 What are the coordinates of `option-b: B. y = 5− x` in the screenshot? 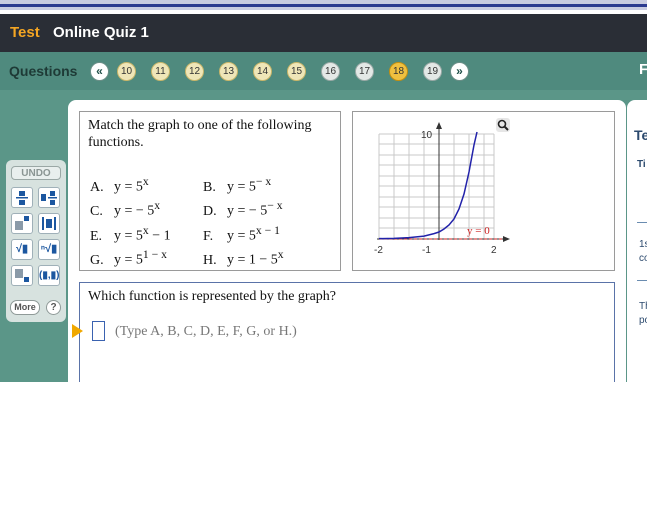 It's located at (237, 185).